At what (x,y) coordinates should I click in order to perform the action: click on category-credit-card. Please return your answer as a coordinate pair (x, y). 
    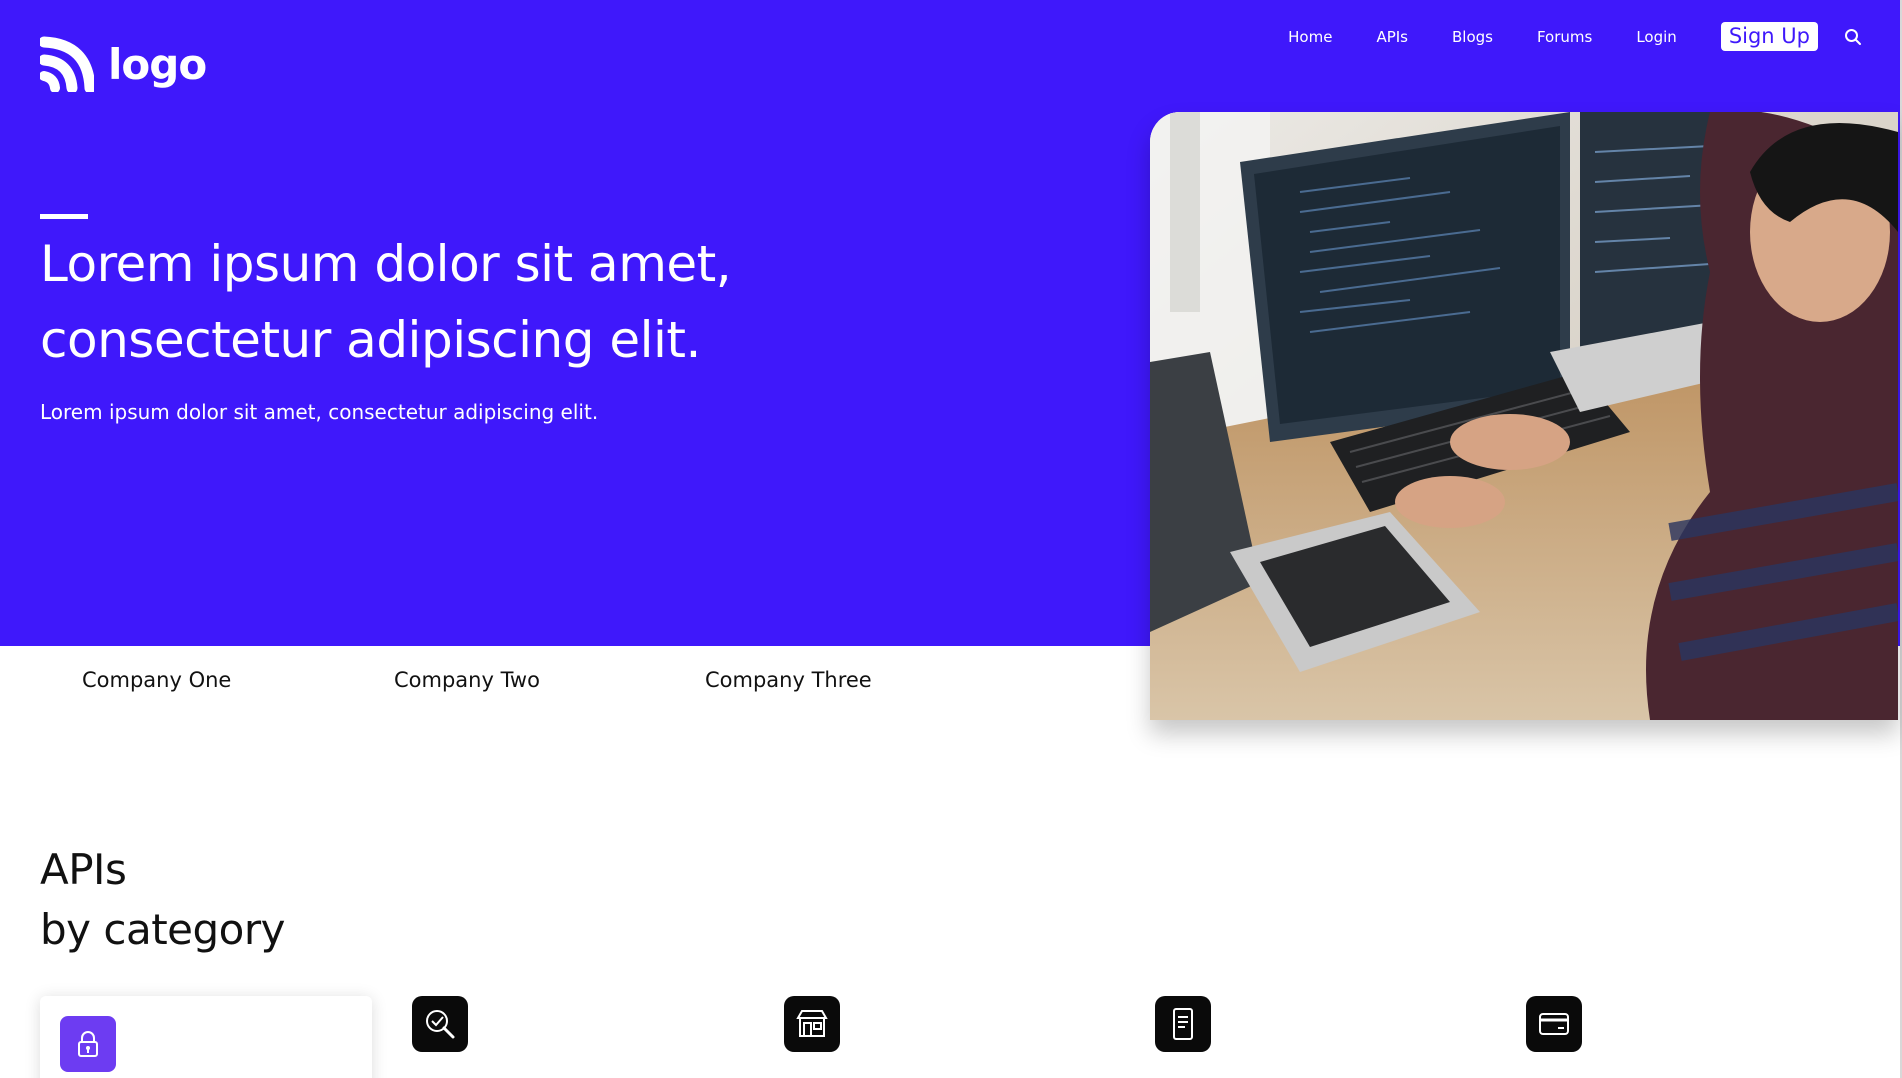
    Looking at the image, I should click on (1554, 1024).